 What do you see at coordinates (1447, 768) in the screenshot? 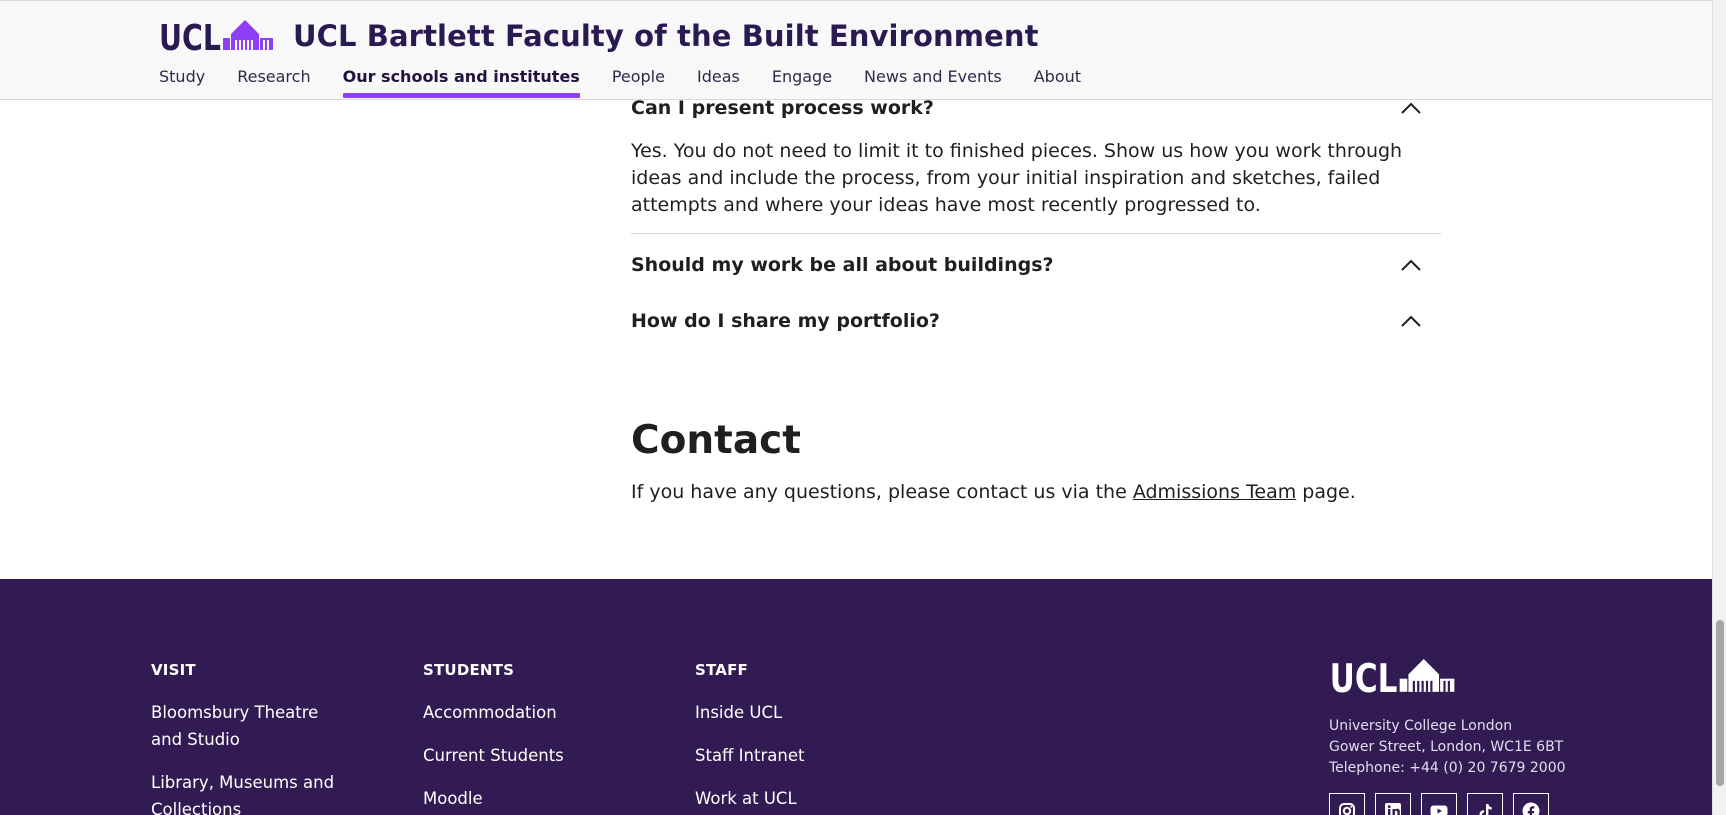
I see `address-phone: Telephone: +44 (0) 20 7679 2000` at bounding box center [1447, 768].